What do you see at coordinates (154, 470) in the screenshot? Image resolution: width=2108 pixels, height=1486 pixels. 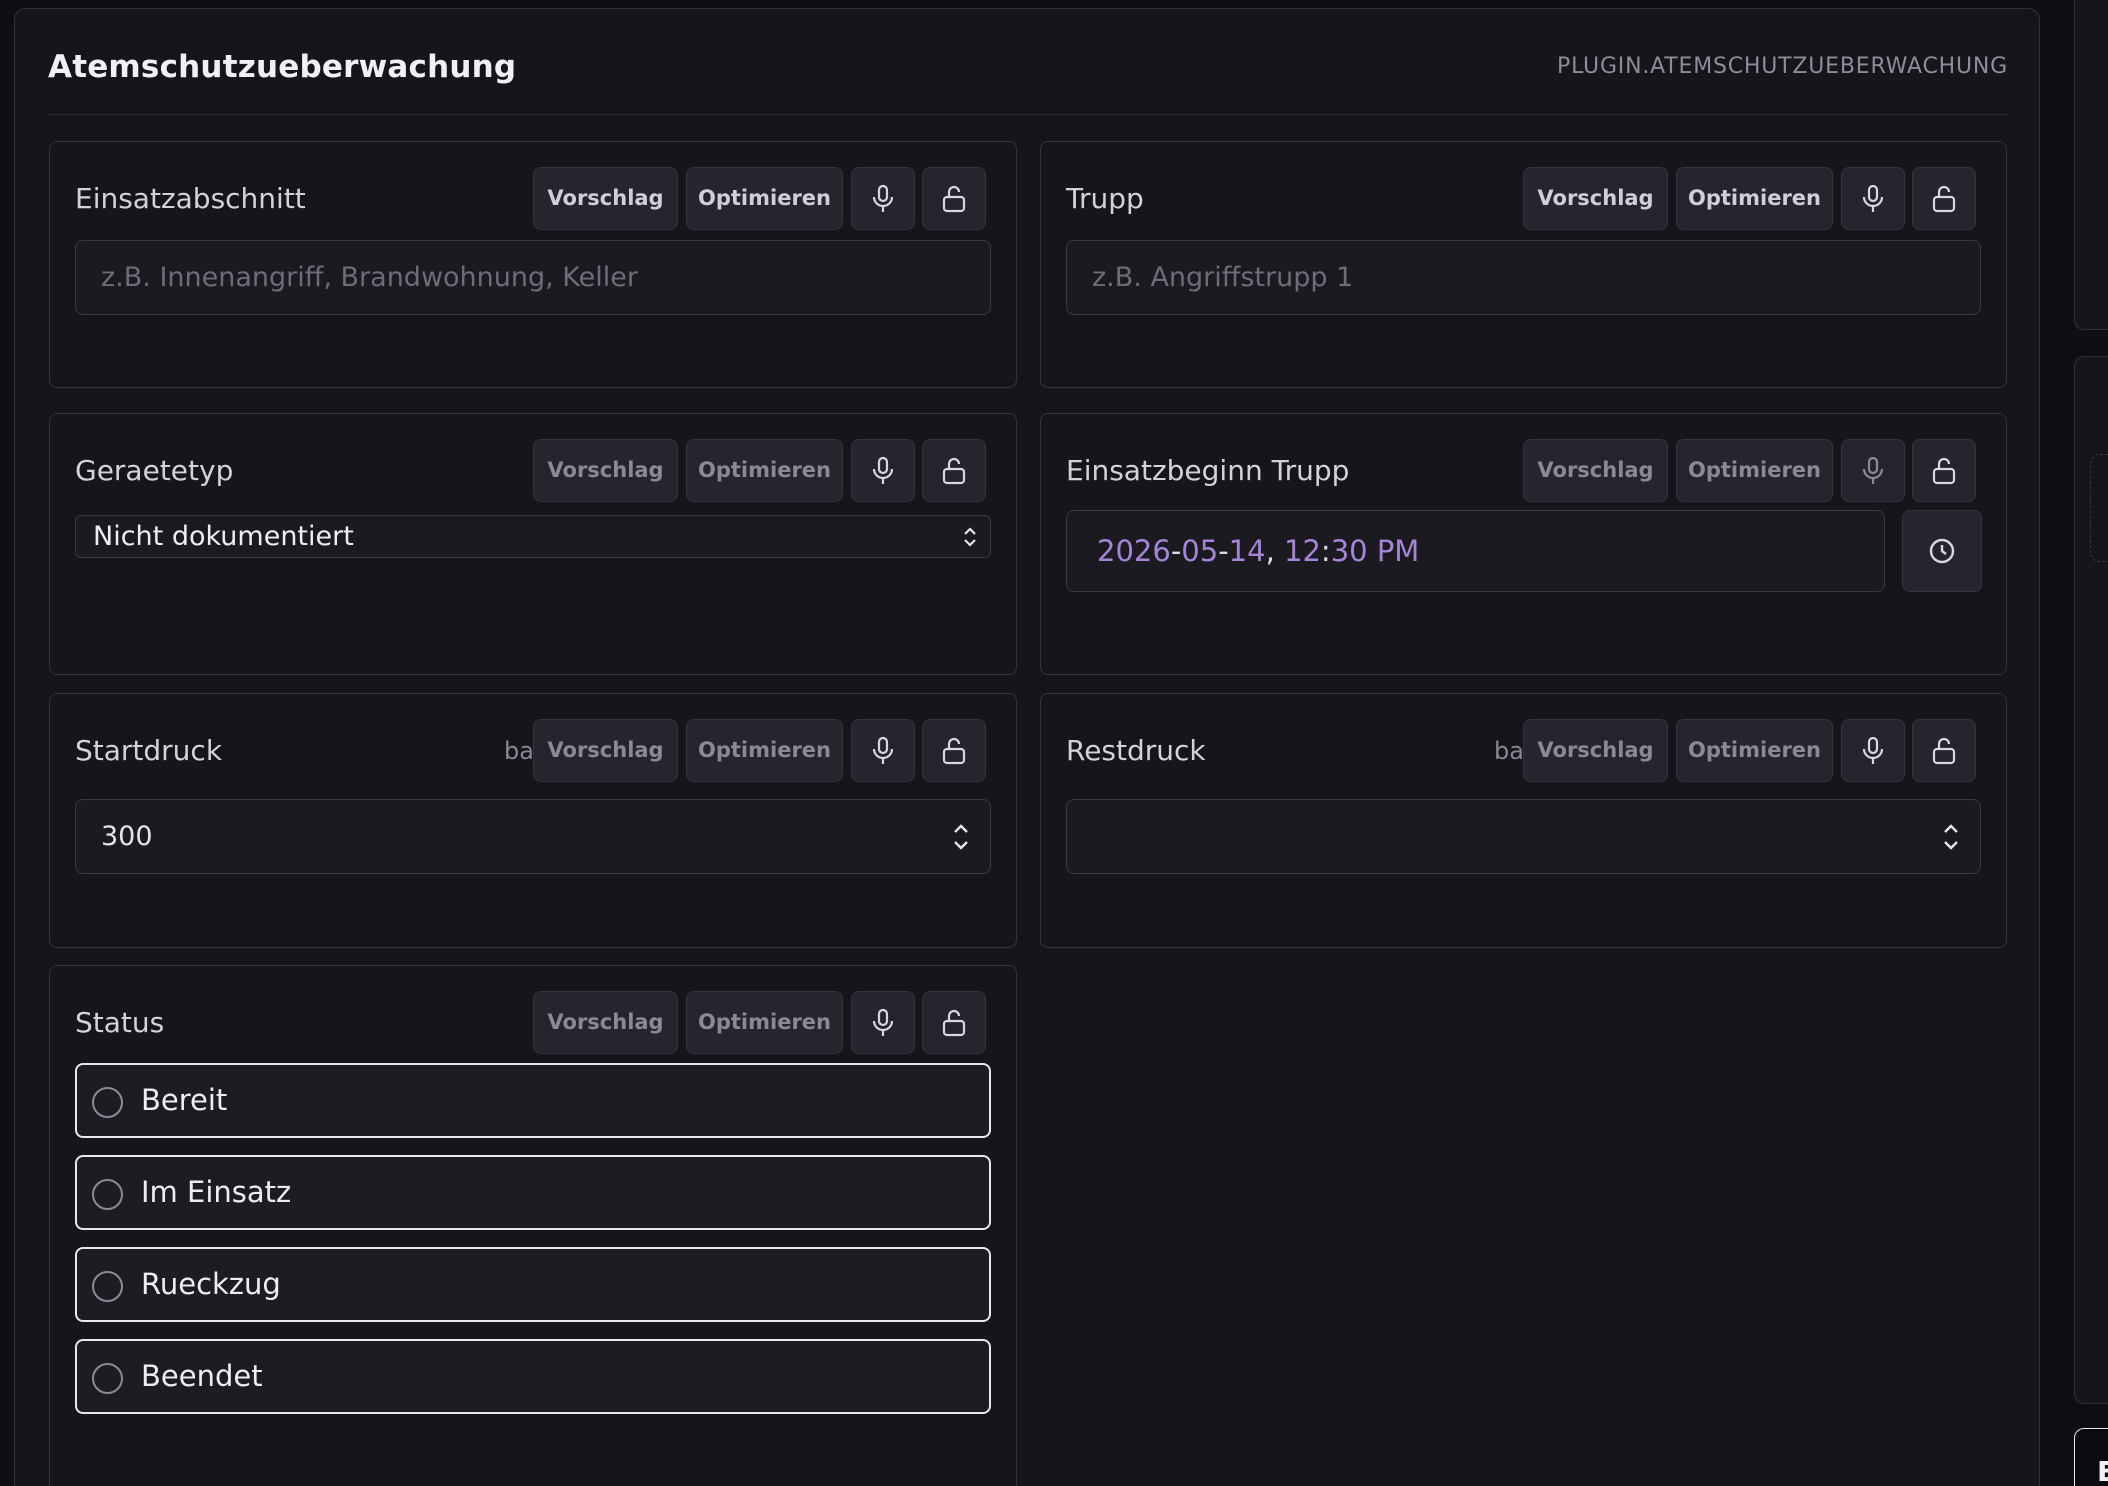 I see `field-label: Geraetetyp` at bounding box center [154, 470].